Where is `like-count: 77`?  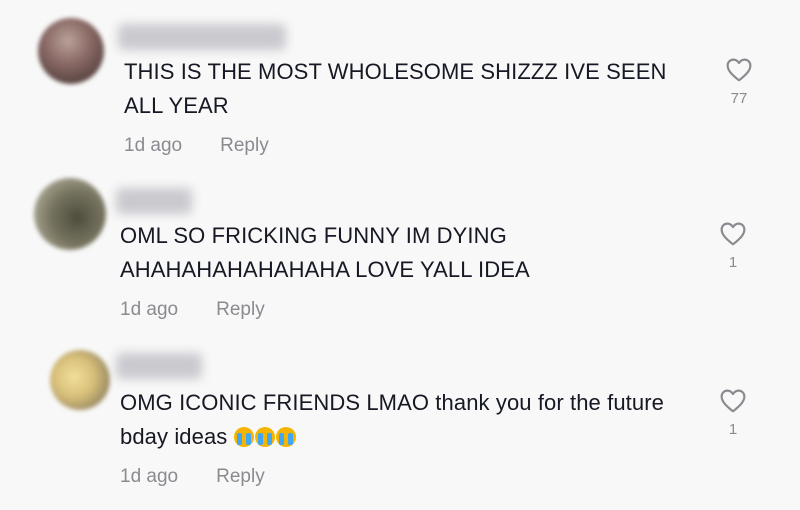 like-count: 77 is located at coordinates (739, 98).